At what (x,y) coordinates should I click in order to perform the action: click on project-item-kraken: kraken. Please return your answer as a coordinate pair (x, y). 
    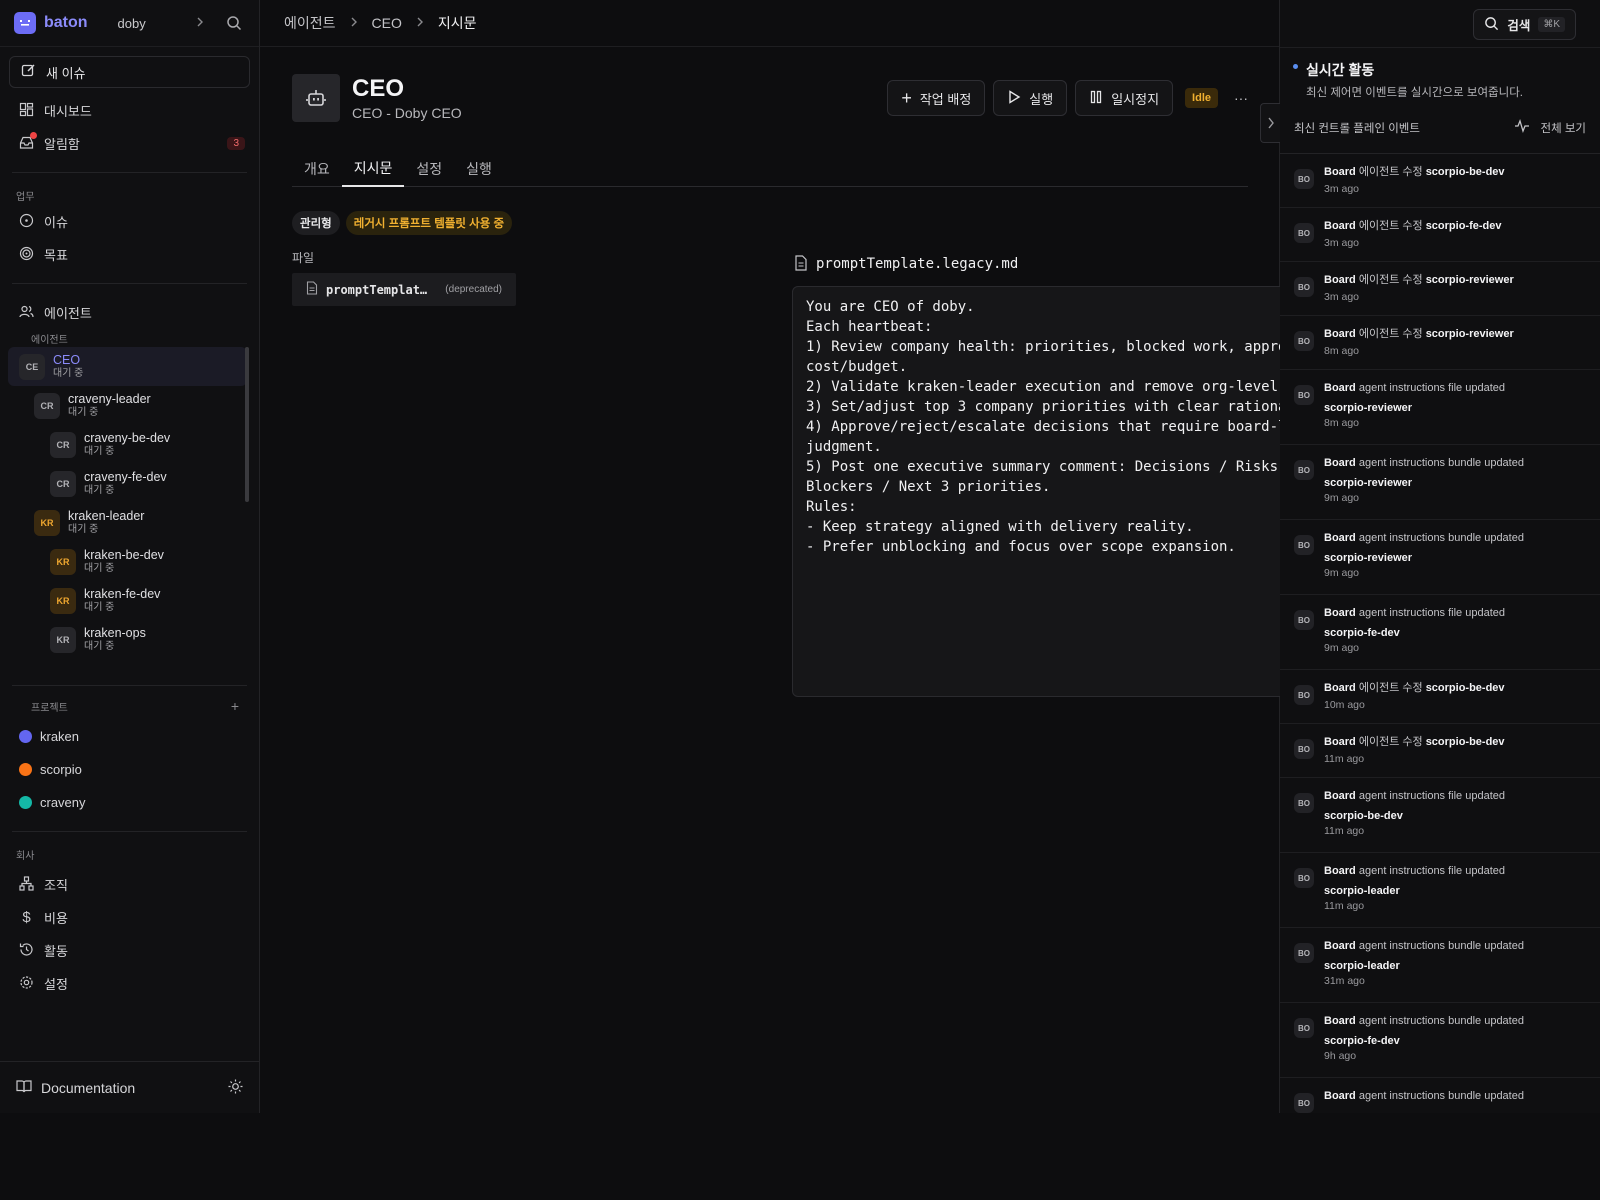
    Looking at the image, I should click on (129, 736).